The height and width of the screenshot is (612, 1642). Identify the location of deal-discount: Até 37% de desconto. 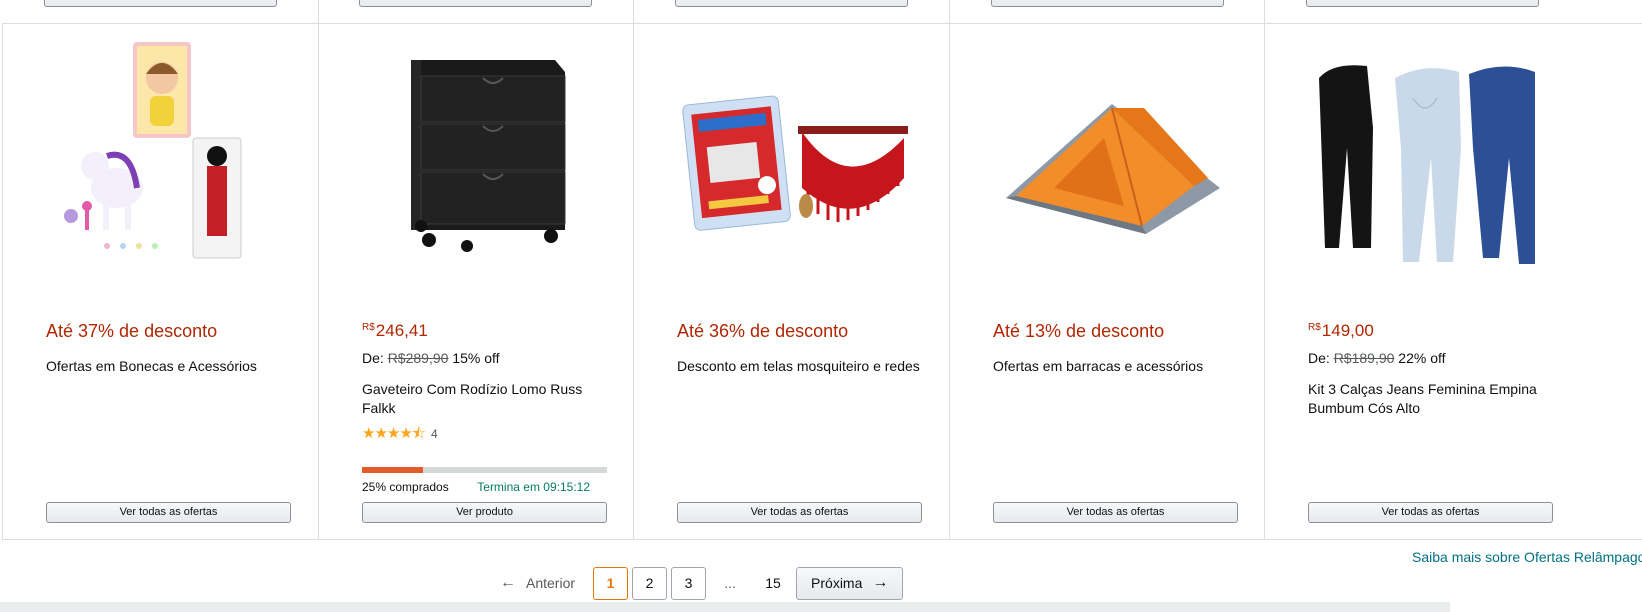
(131, 331).